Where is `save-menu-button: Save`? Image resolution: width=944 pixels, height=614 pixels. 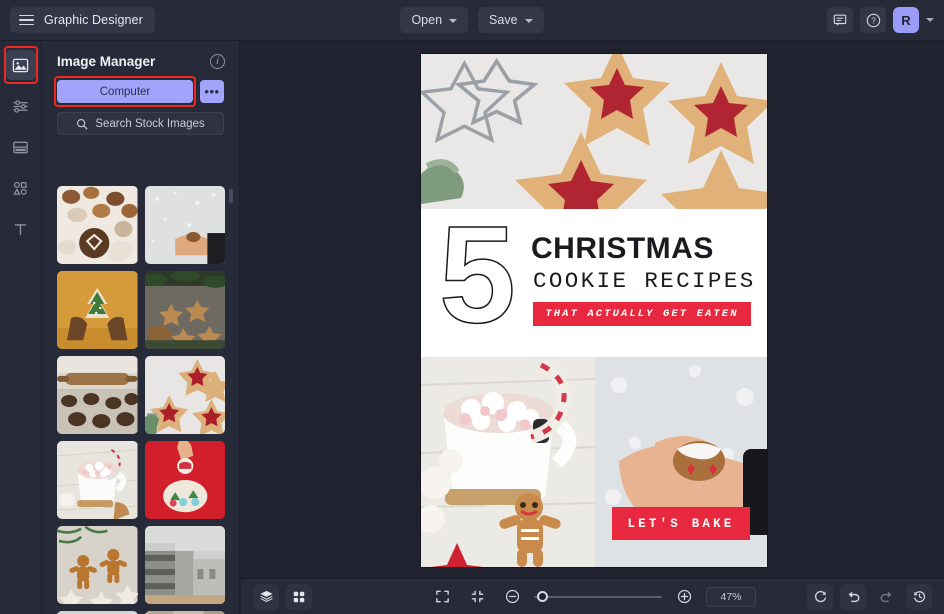 save-menu-button: Save is located at coordinates (511, 20).